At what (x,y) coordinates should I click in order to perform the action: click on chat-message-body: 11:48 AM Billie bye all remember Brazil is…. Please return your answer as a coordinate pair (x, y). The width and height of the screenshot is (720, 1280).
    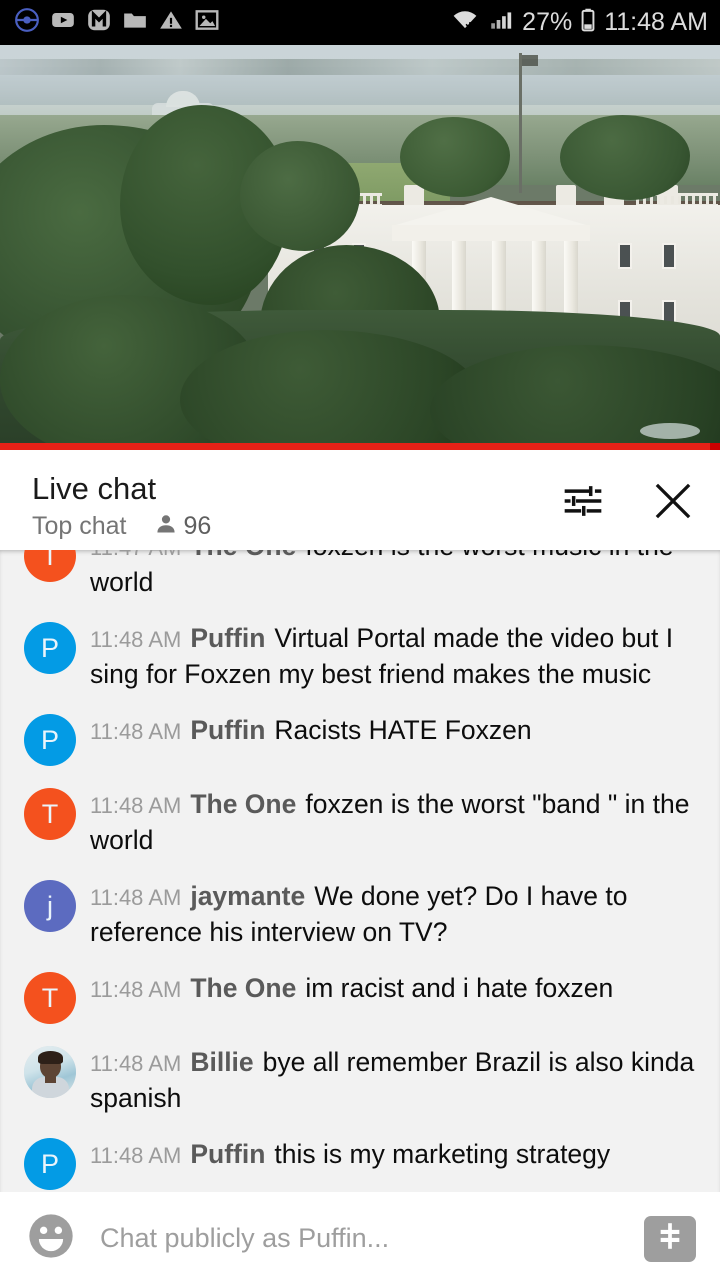
    Looking at the image, I should click on (395, 1080).